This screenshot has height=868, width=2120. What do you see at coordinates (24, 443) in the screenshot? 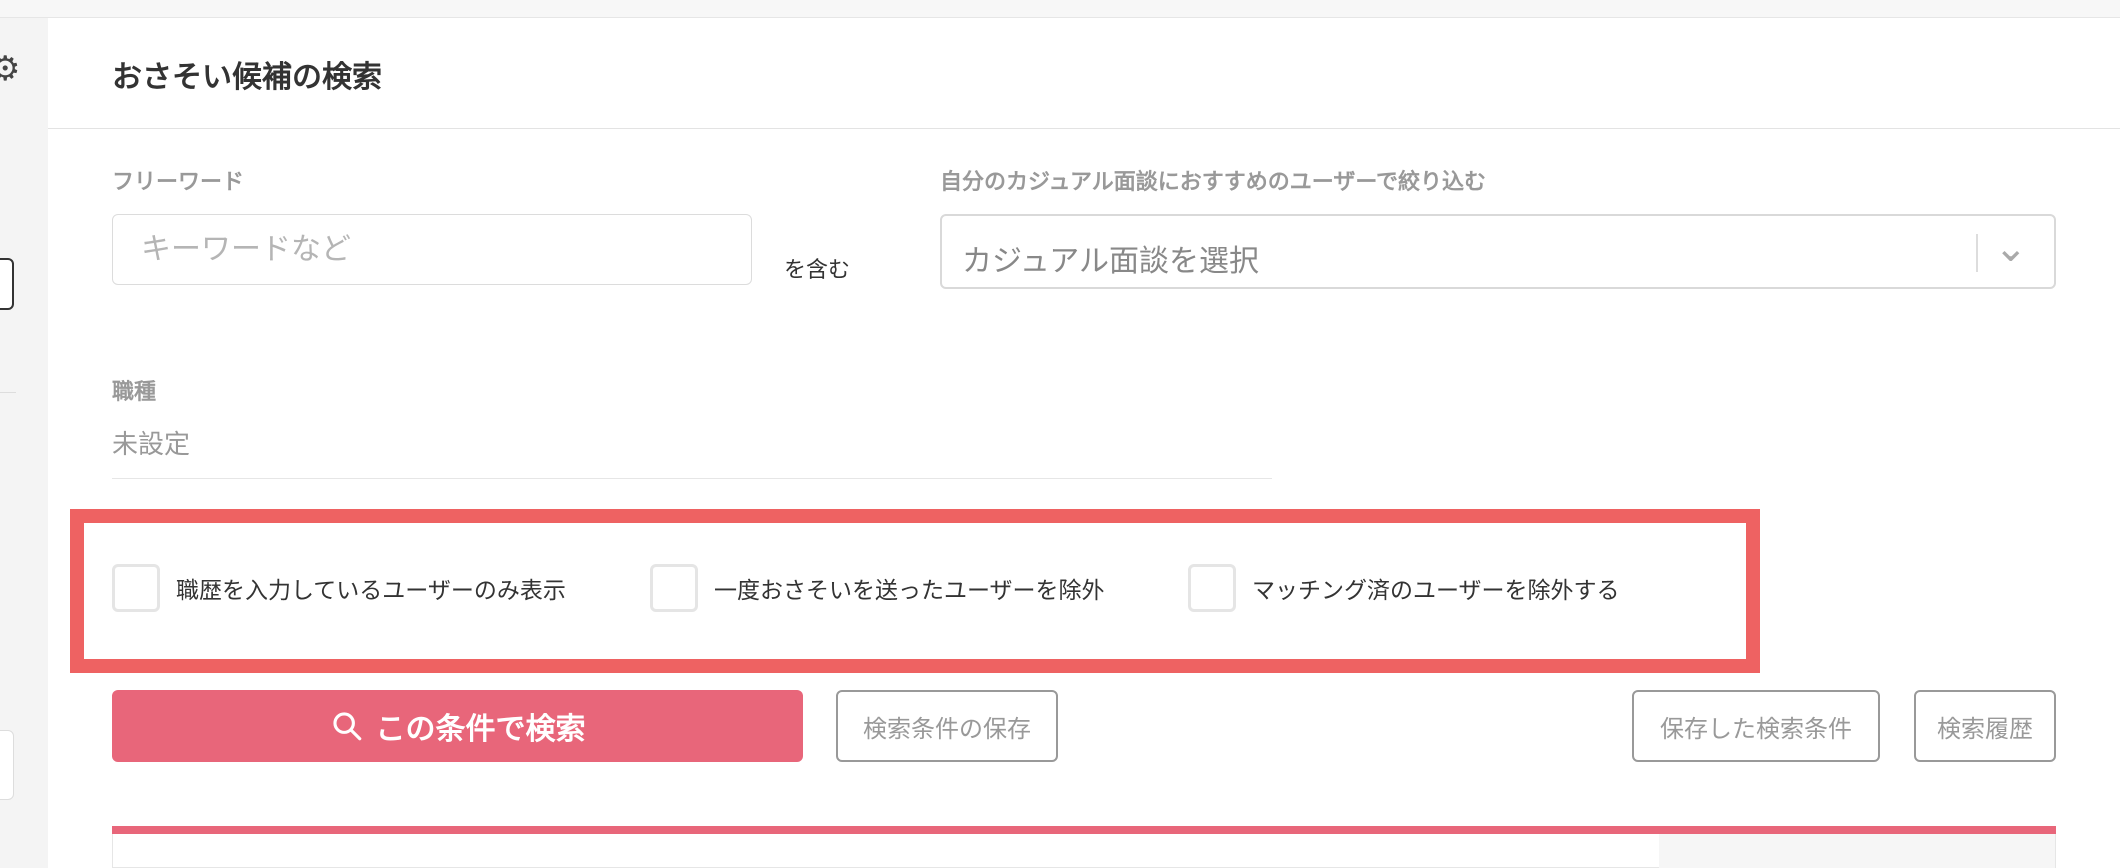
I see `sidebar: ⚙` at bounding box center [24, 443].